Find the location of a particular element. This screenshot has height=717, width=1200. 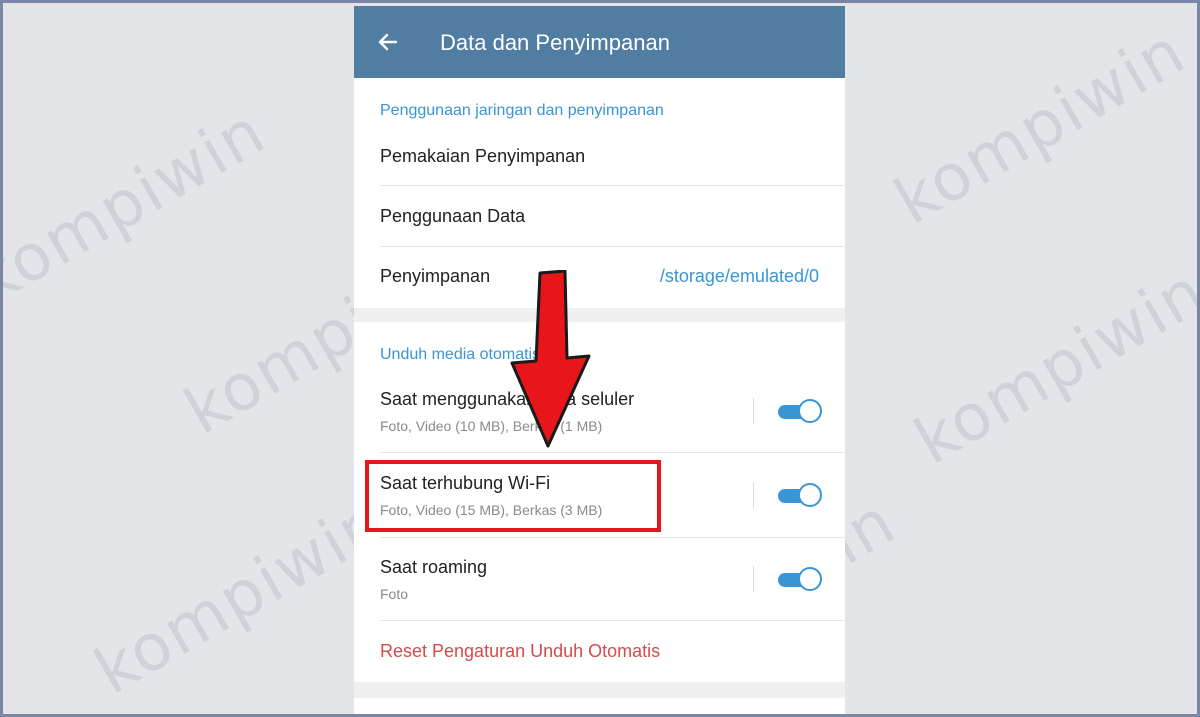

section-header-network: Penggunaan jaringan dan penyimpanan is located at coordinates (522, 110).